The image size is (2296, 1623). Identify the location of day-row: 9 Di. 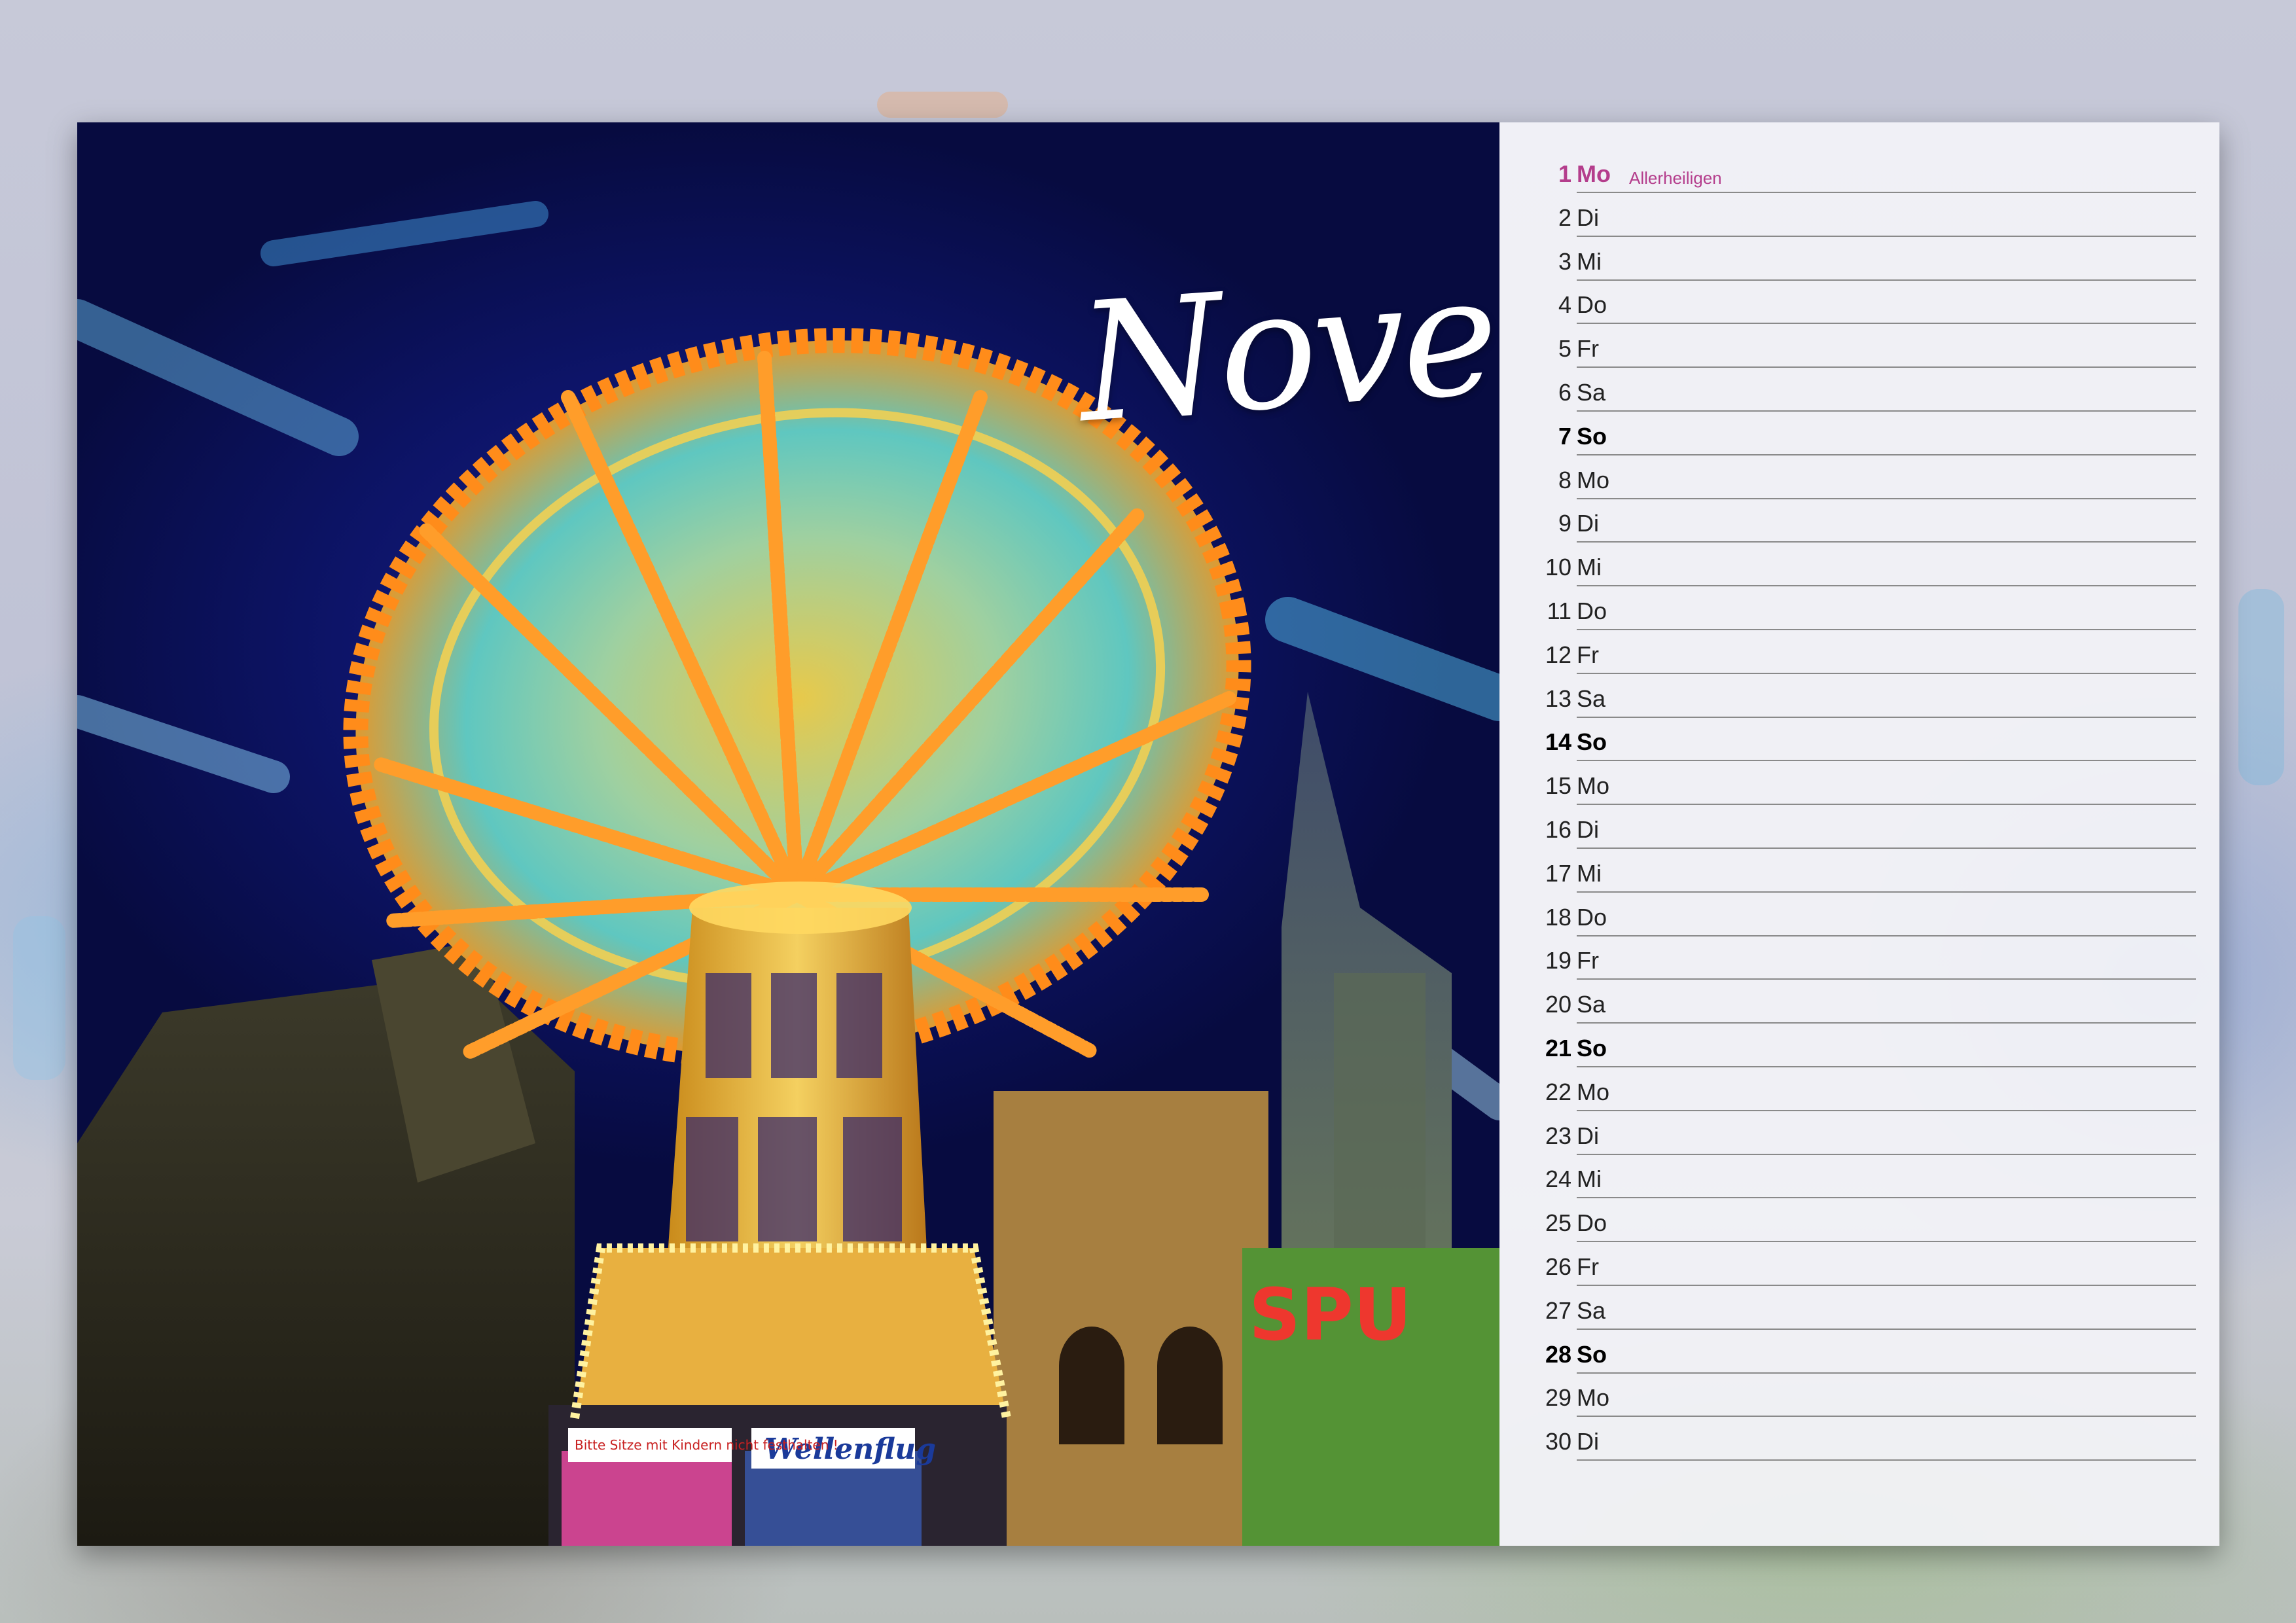
(1859, 520).